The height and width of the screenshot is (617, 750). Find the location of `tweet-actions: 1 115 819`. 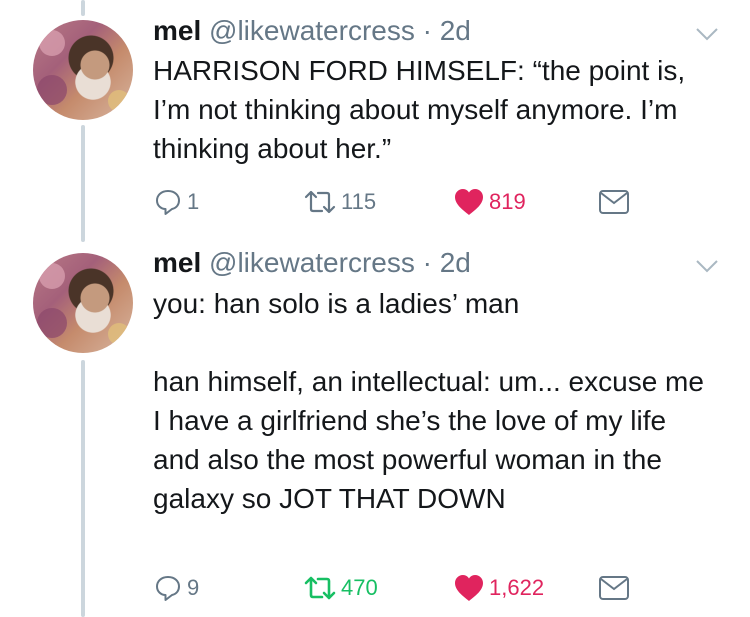

tweet-actions: 1 115 819 is located at coordinates (403, 202).